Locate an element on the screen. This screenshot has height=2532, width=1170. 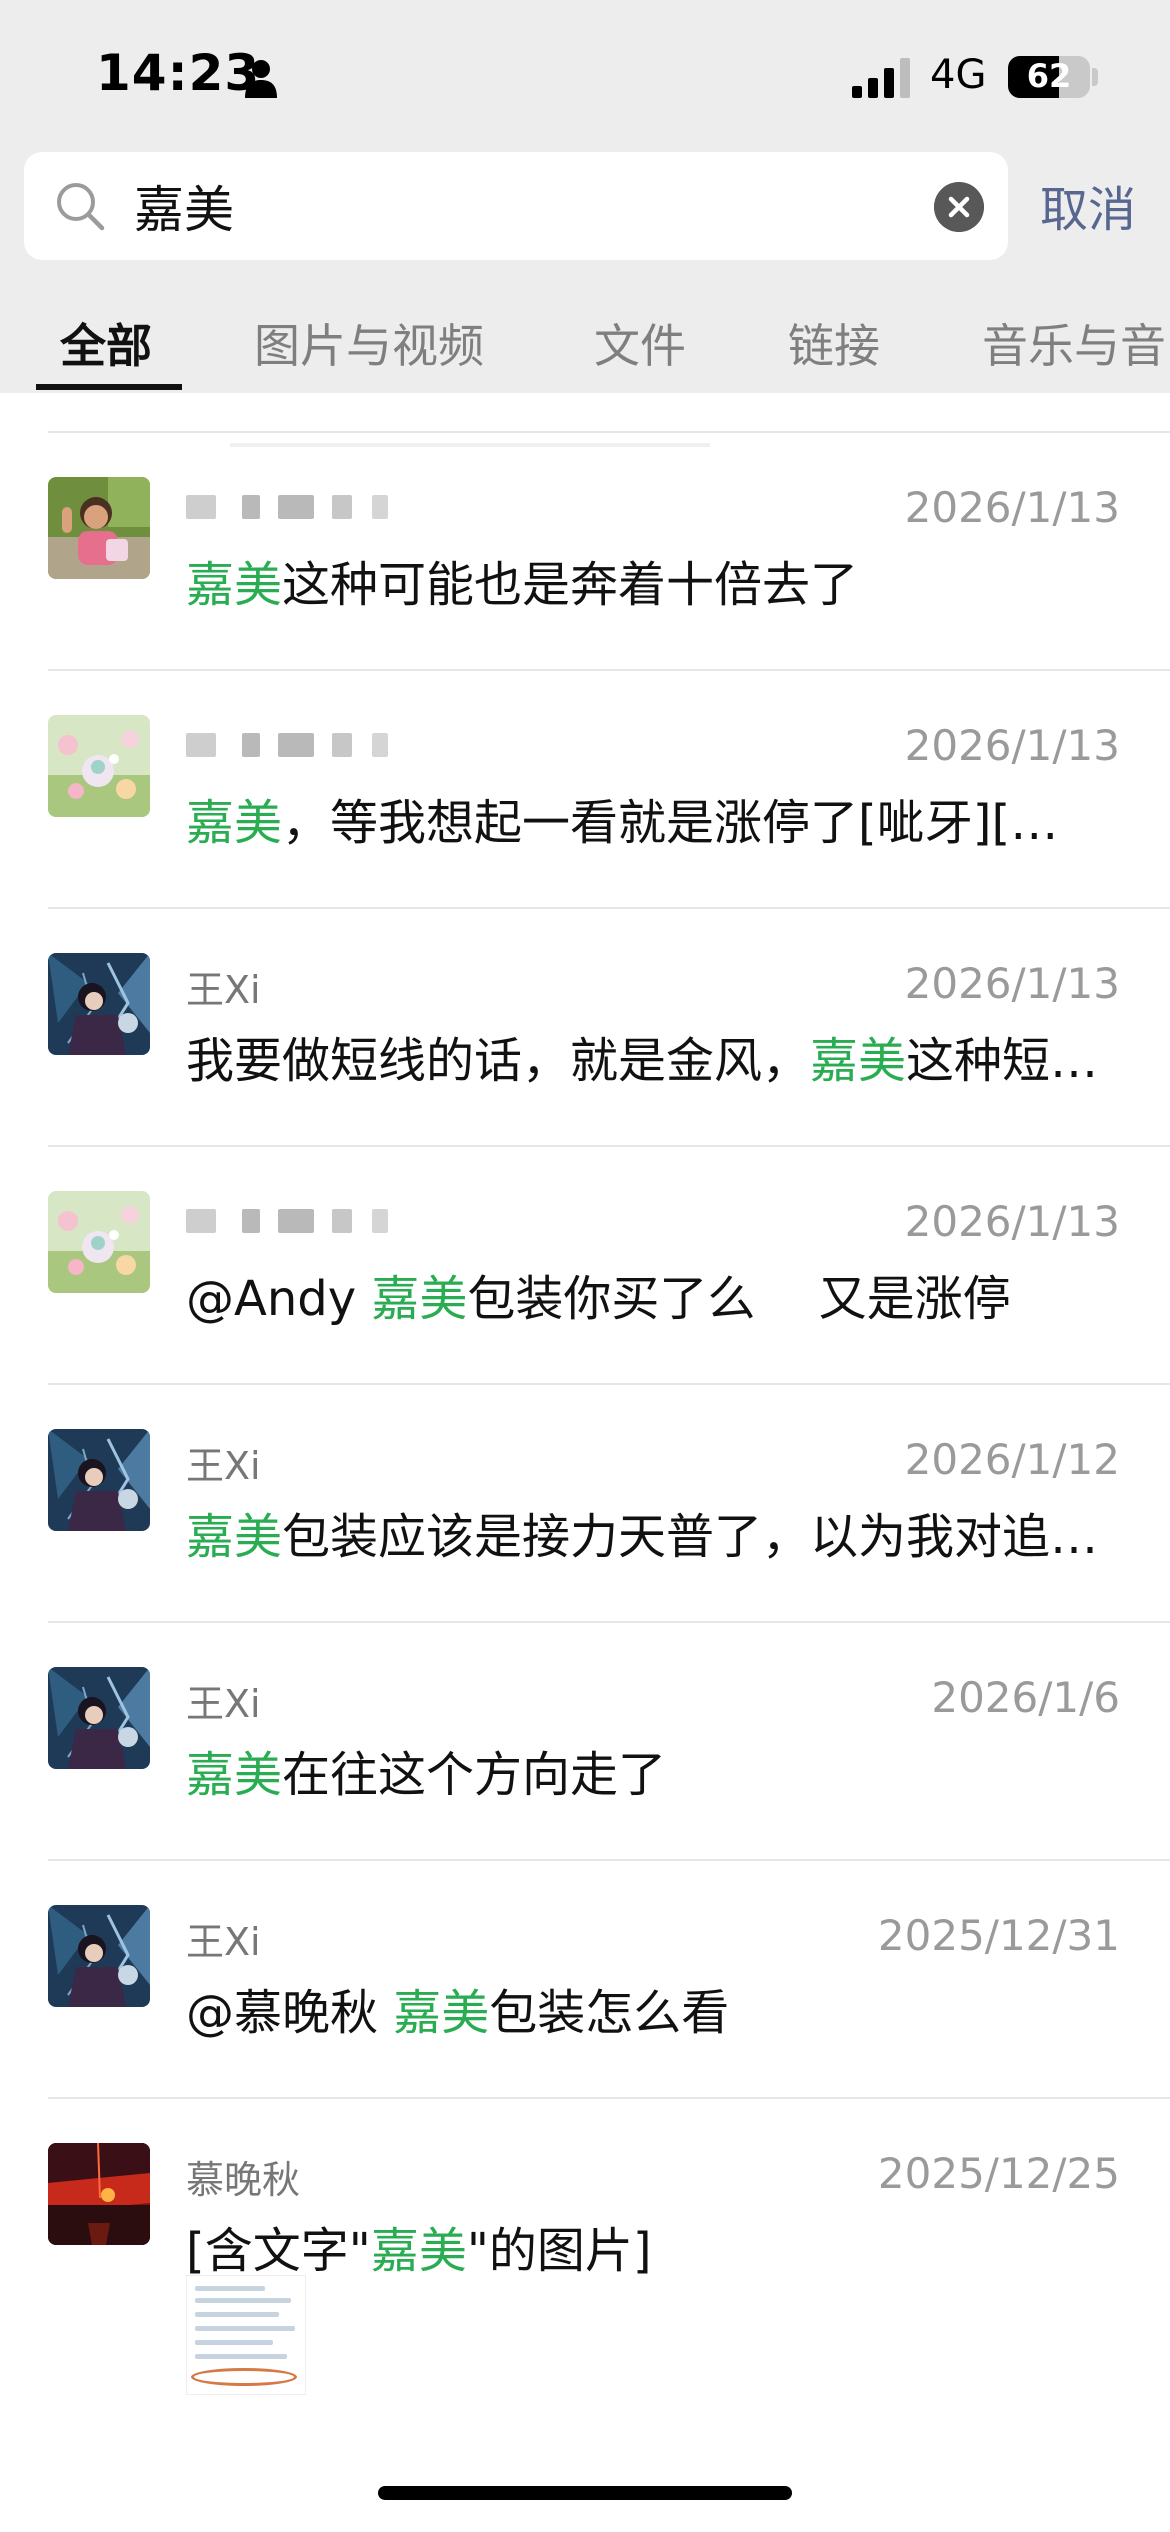
battery-tip is located at coordinates (1095, 77).